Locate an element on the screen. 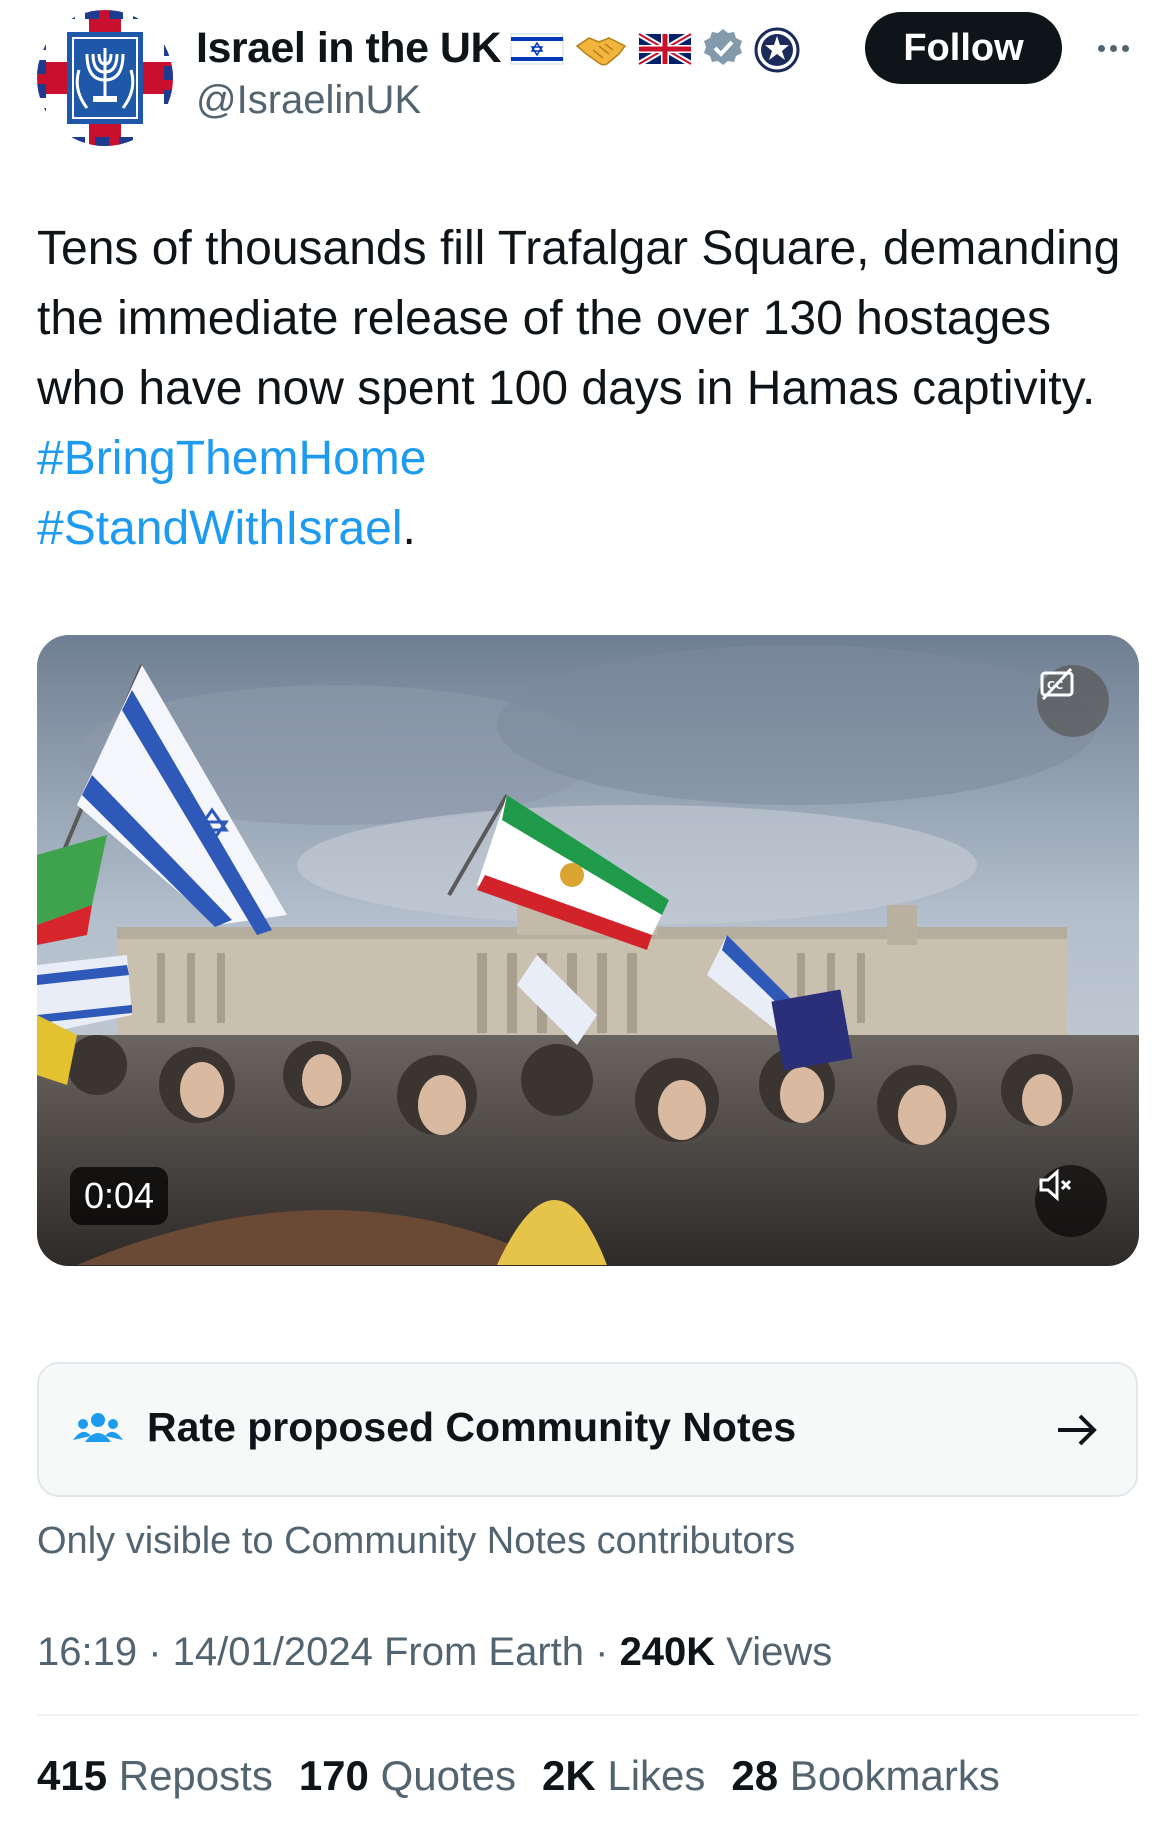 The width and height of the screenshot is (1169, 1821). muted-speaker-icon is located at coordinates (1071, 1201).